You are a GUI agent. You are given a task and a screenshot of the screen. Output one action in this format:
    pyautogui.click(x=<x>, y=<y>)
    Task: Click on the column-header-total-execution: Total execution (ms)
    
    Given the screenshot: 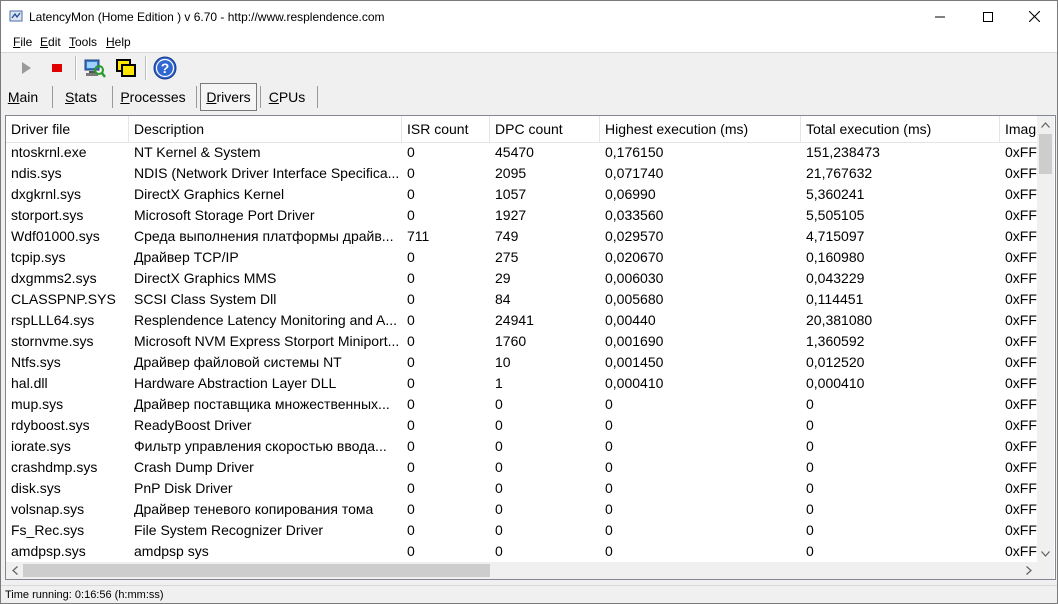 What is the action you would take?
    pyautogui.click(x=900, y=129)
    